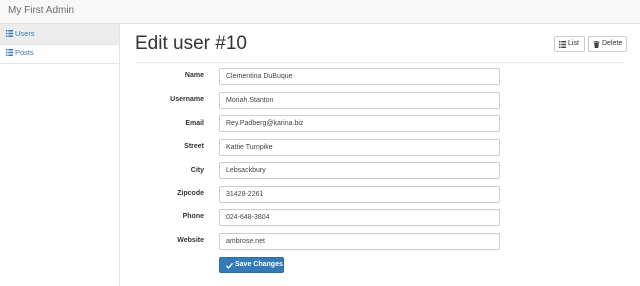  I want to click on zipcode-input-value: 31428-2261, so click(245, 194).